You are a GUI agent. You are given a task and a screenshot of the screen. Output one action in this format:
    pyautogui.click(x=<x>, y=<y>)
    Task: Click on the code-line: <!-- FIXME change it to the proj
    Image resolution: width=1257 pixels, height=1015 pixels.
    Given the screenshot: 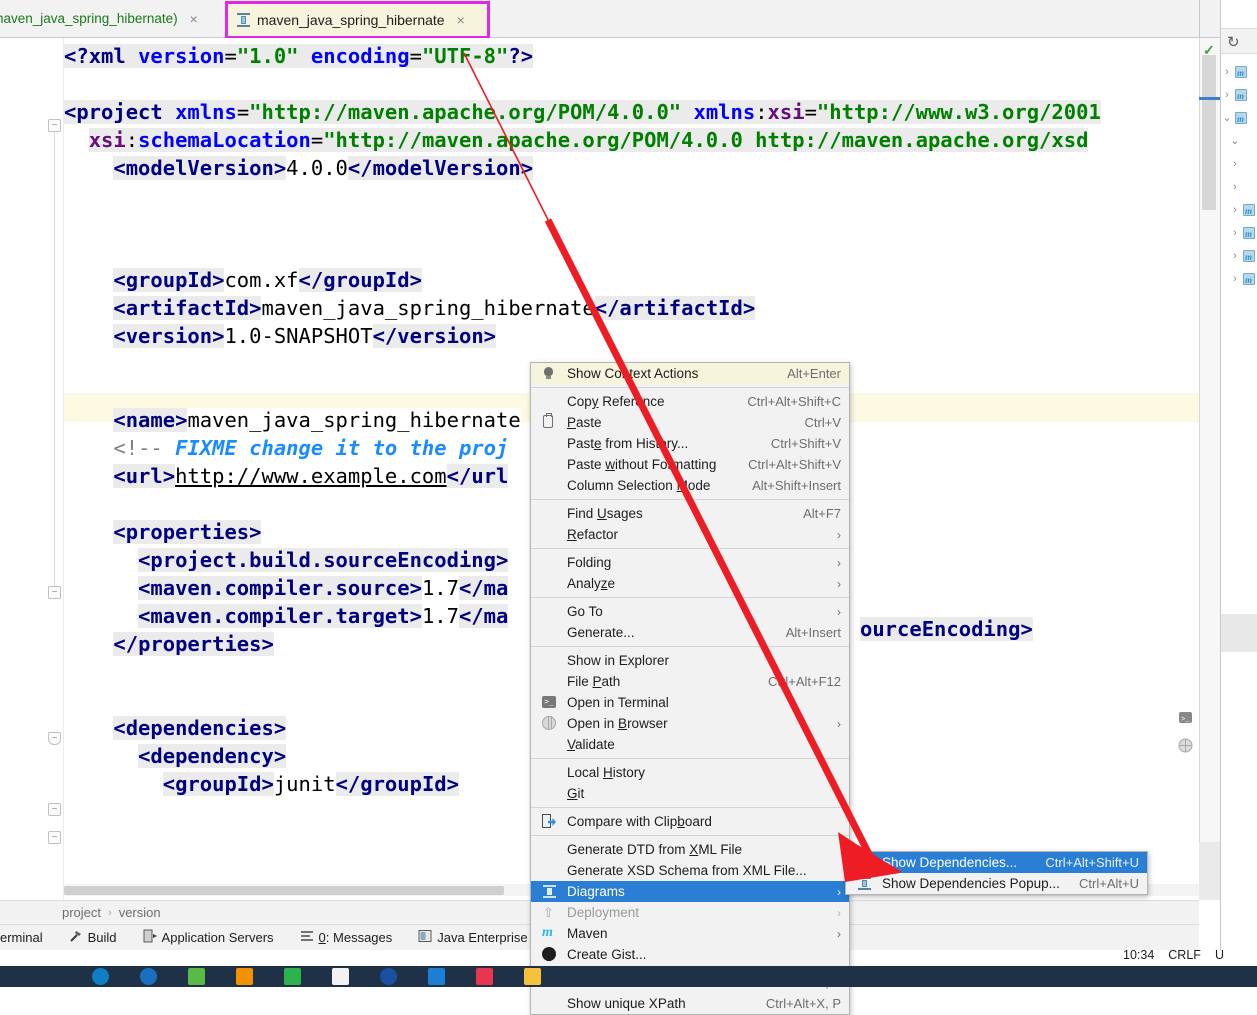 What is the action you would take?
    pyautogui.click(x=311, y=448)
    